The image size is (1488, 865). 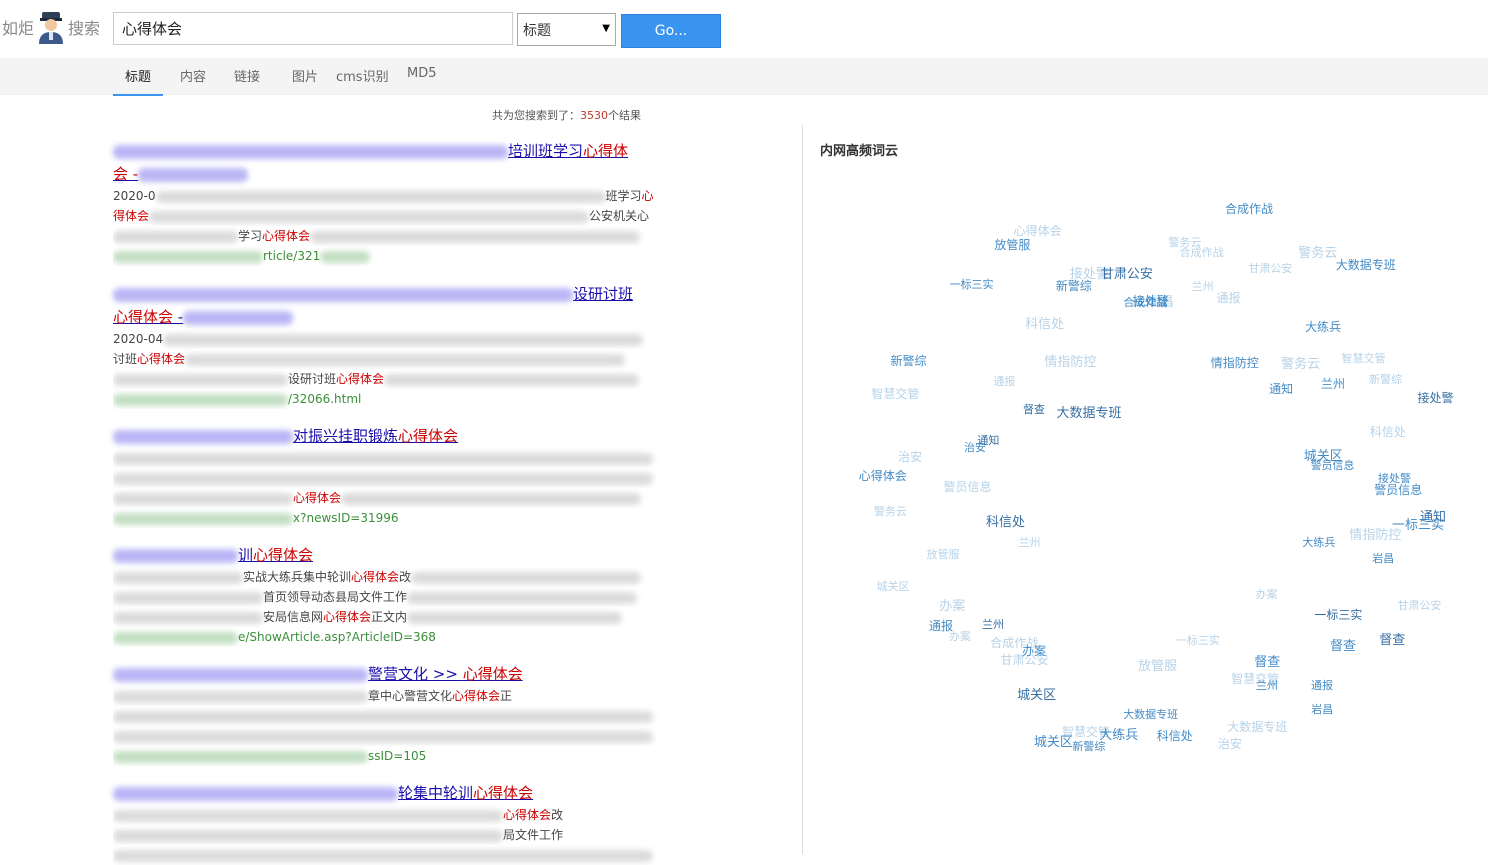 What do you see at coordinates (247, 80) in the screenshot?
I see `tab-link: 链接` at bounding box center [247, 80].